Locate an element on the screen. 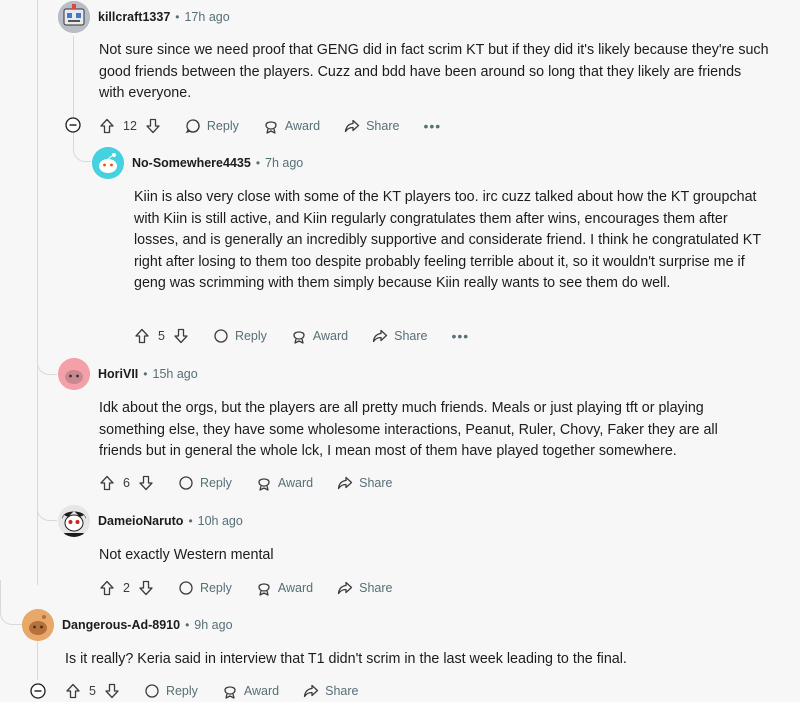  comment-time: 7h ago is located at coordinates (284, 163).